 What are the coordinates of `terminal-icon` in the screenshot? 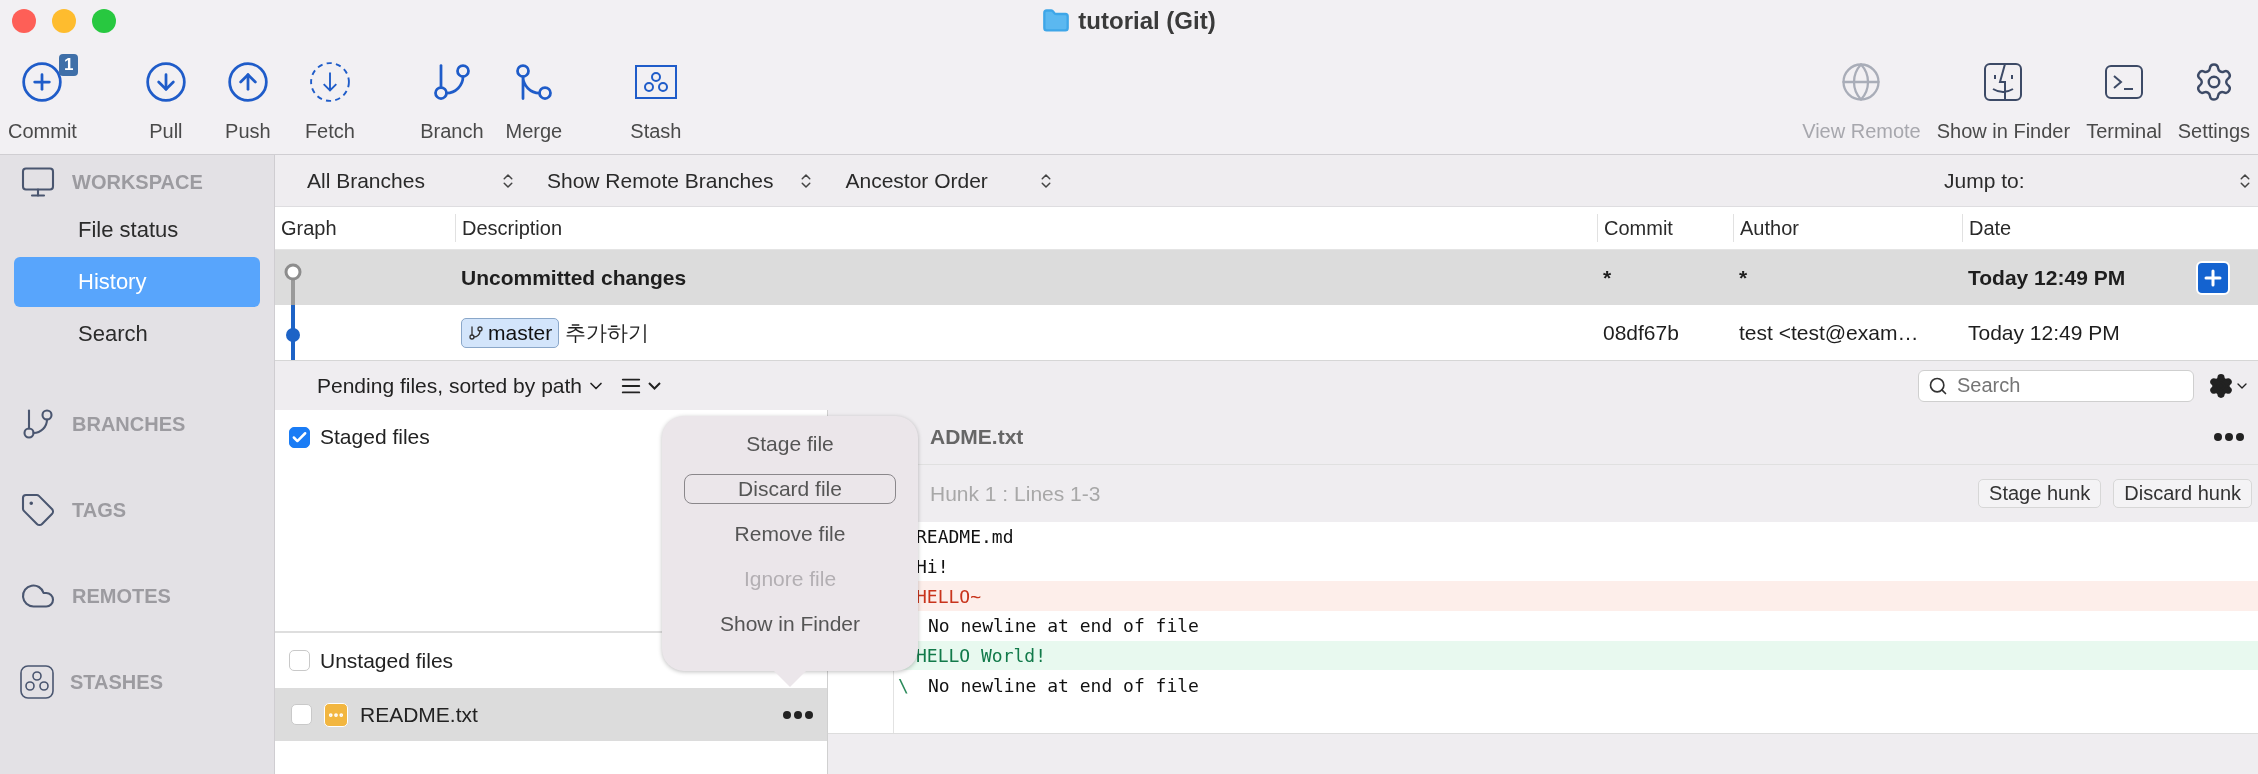 It's located at (2123, 82).